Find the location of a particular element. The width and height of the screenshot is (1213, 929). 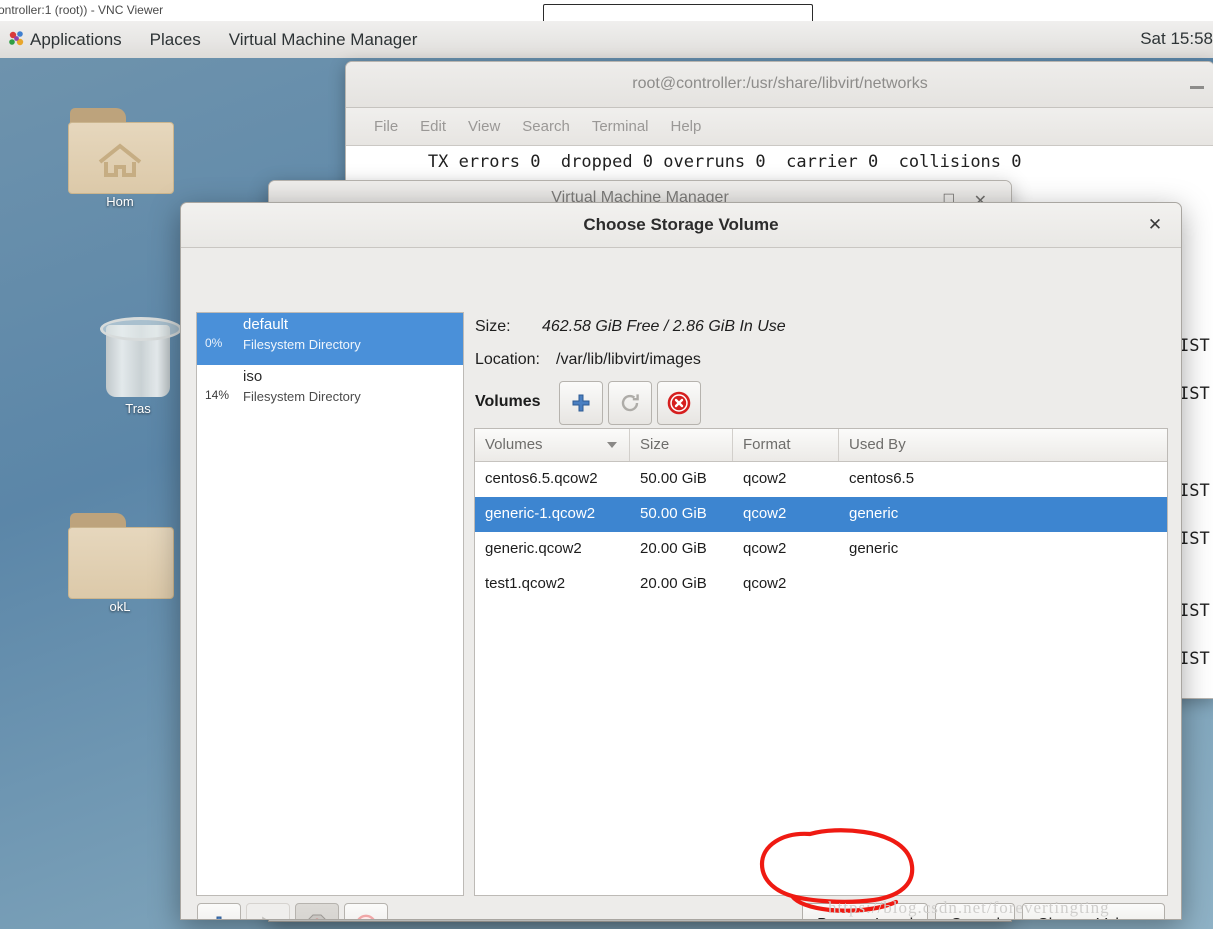

menu-places: Places is located at coordinates (175, 40).